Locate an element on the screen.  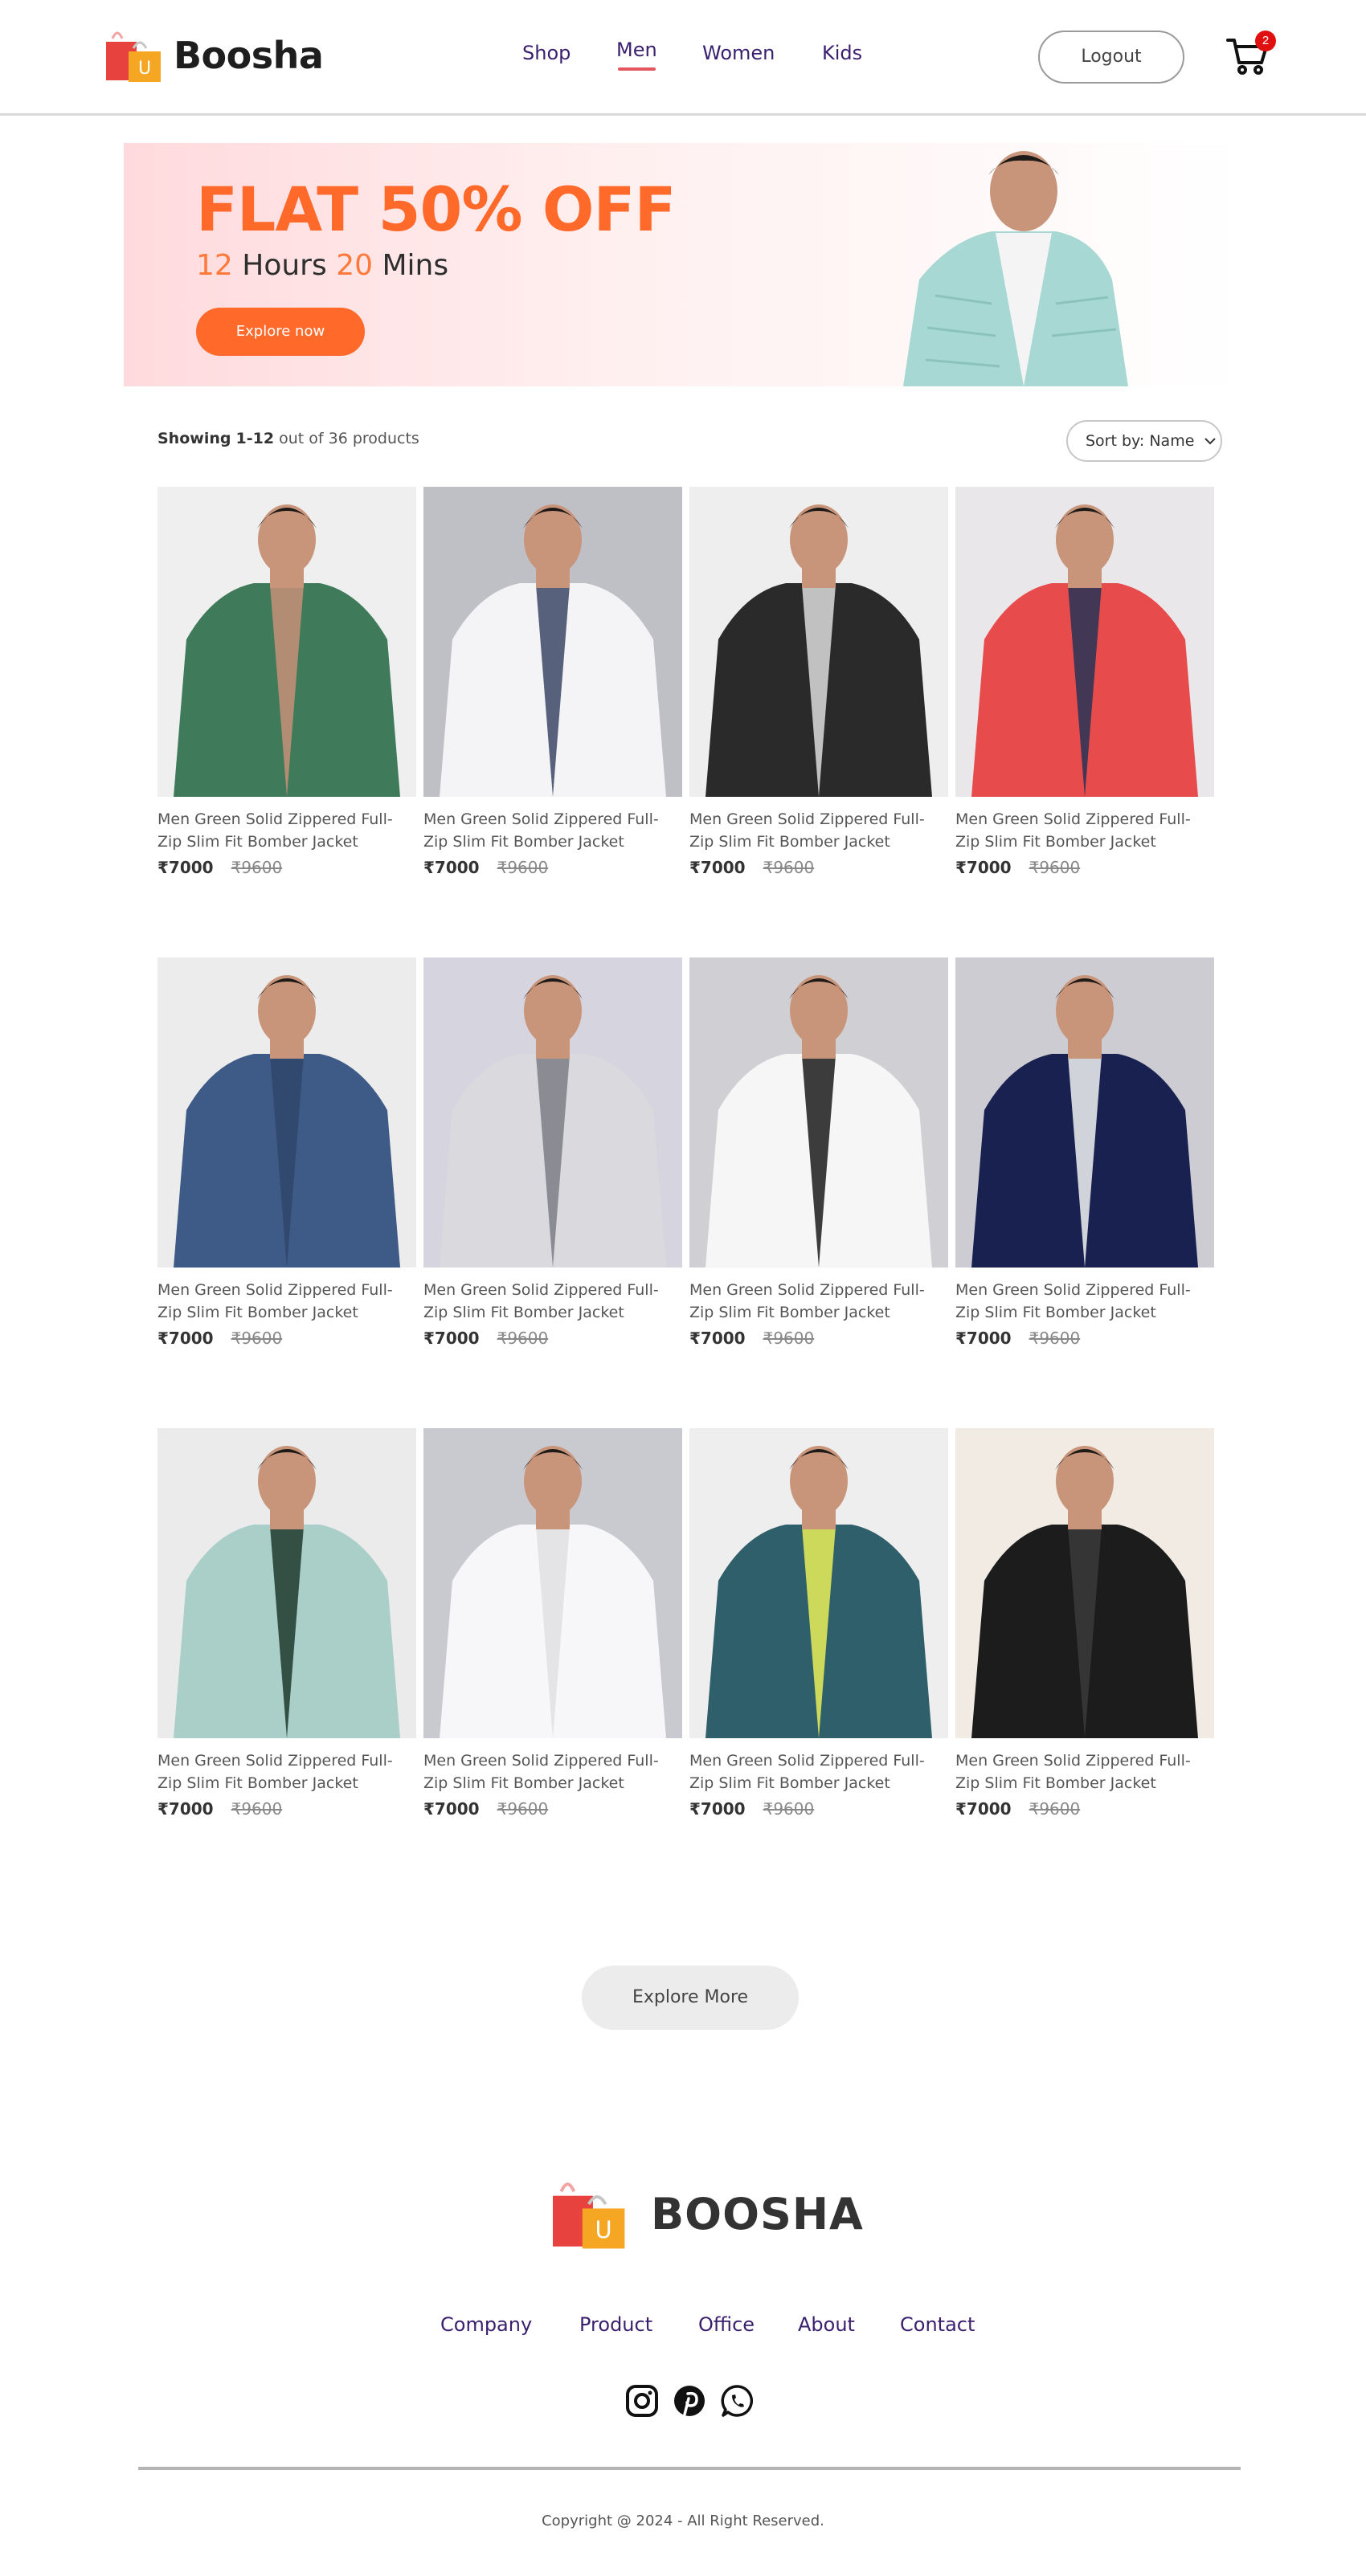
results-count: Showing 1-12 out of 36 products is located at coordinates (288, 438).